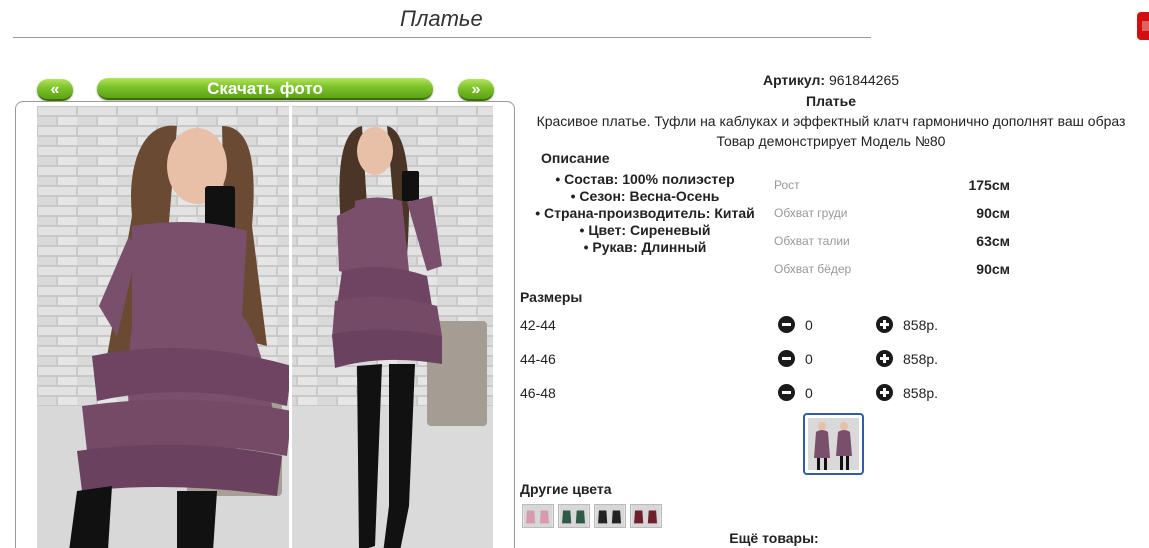 Image resolution: width=1149 pixels, height=548 pixels. What do you see at coordinates (811, 213) in the screenshot?
I see `measurement-label: Обхват груди` at bounding box center [811, 213].